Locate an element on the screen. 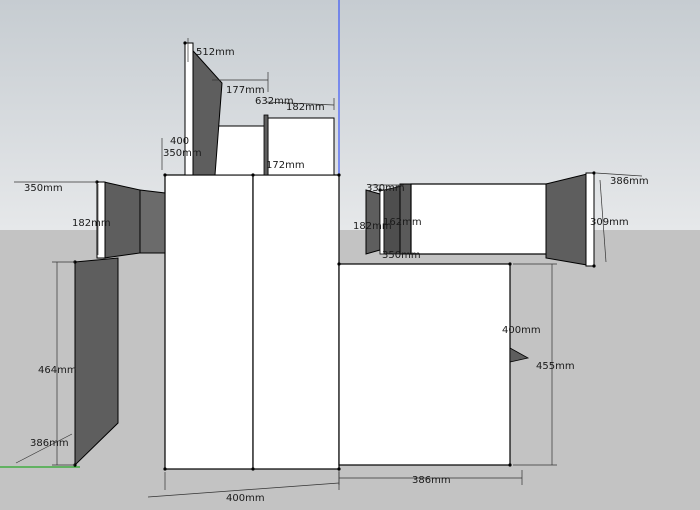 Image resolution: width=700 pixels, height=510 pixels. cabinet-right-door is located at coordinates (296, 322).